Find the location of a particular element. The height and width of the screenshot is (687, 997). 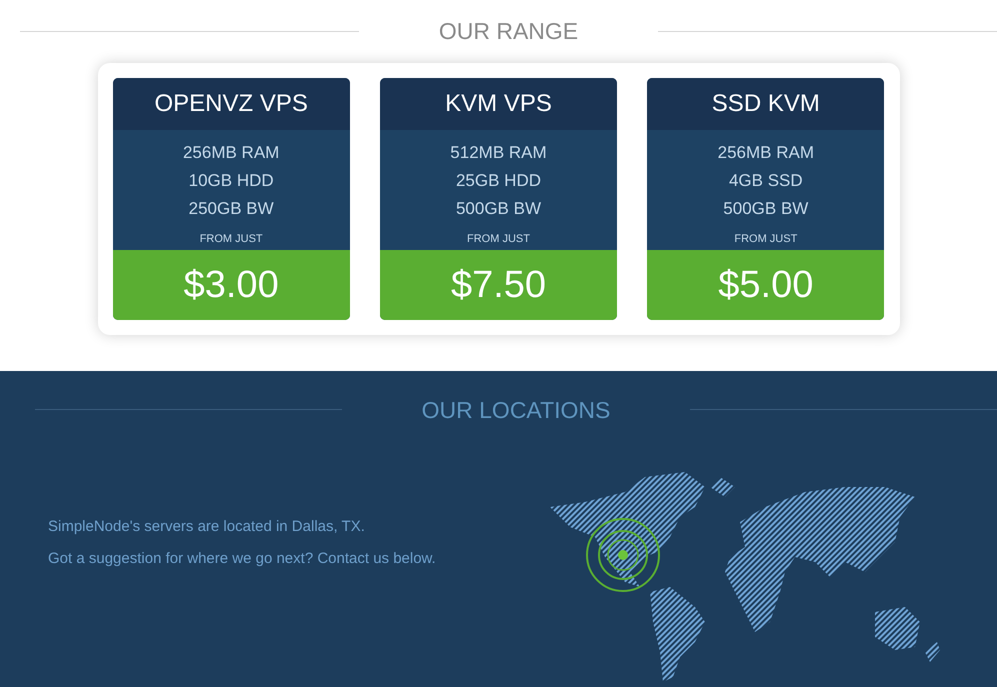

plan-name: SSD KVM is located at coordinates (765, 104).